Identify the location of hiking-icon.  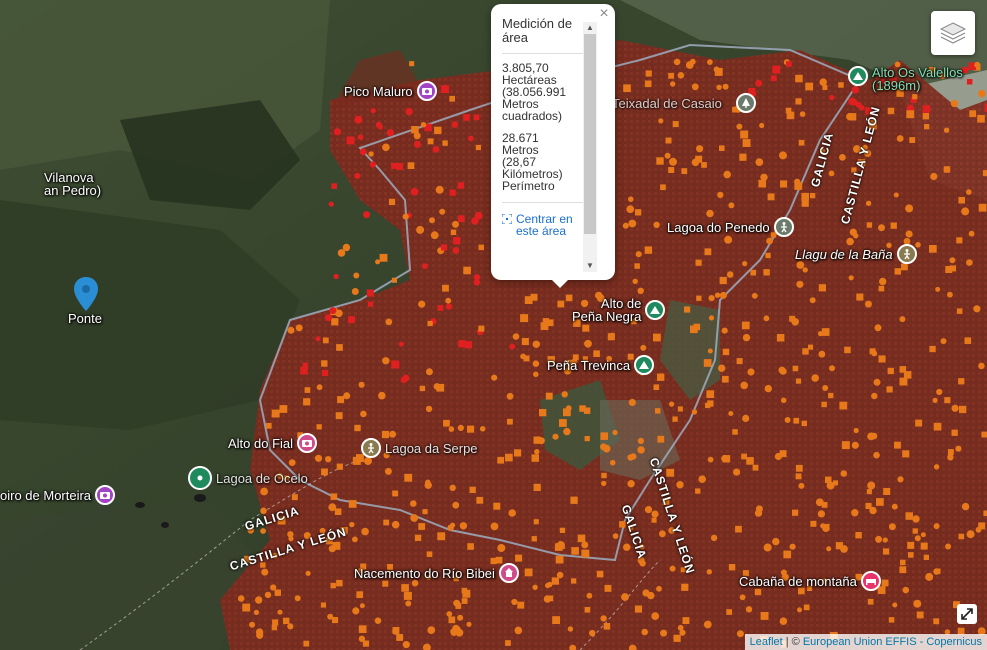
(783, 227).